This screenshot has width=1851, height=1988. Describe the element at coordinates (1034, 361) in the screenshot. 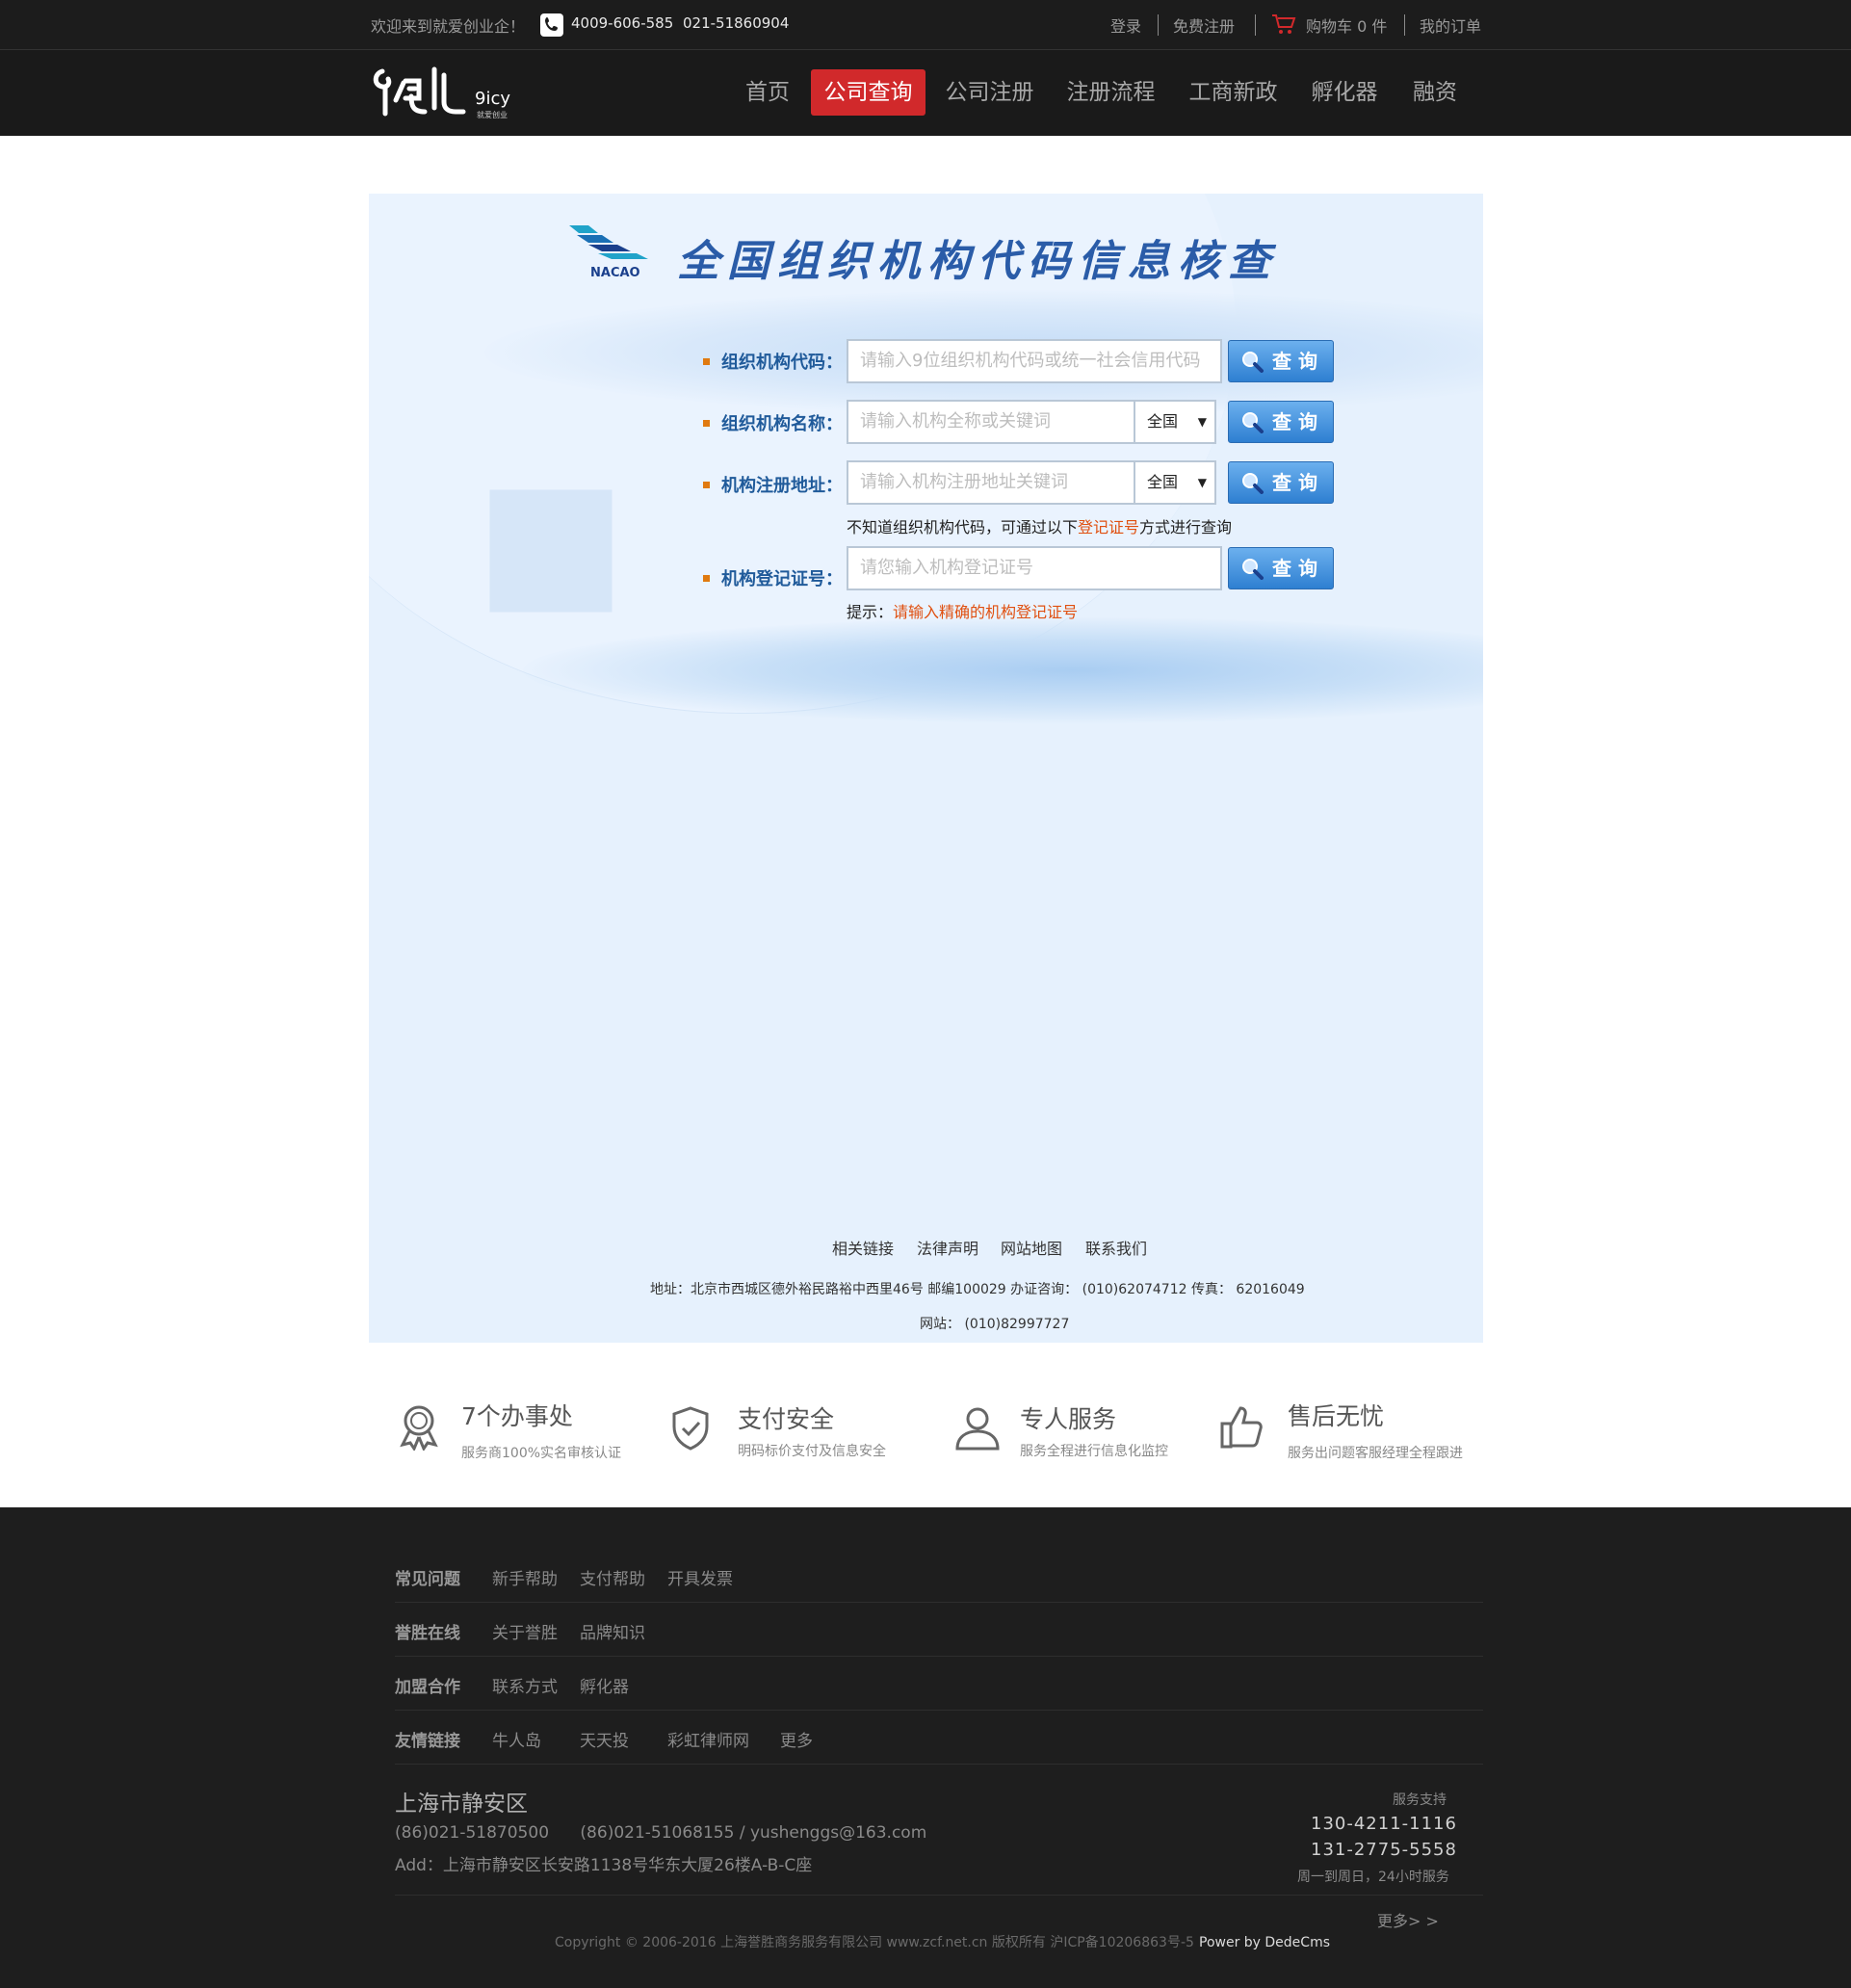

I see `org-code-input: 请输入9位组织机构代码或统一社会信用代码` at that location.